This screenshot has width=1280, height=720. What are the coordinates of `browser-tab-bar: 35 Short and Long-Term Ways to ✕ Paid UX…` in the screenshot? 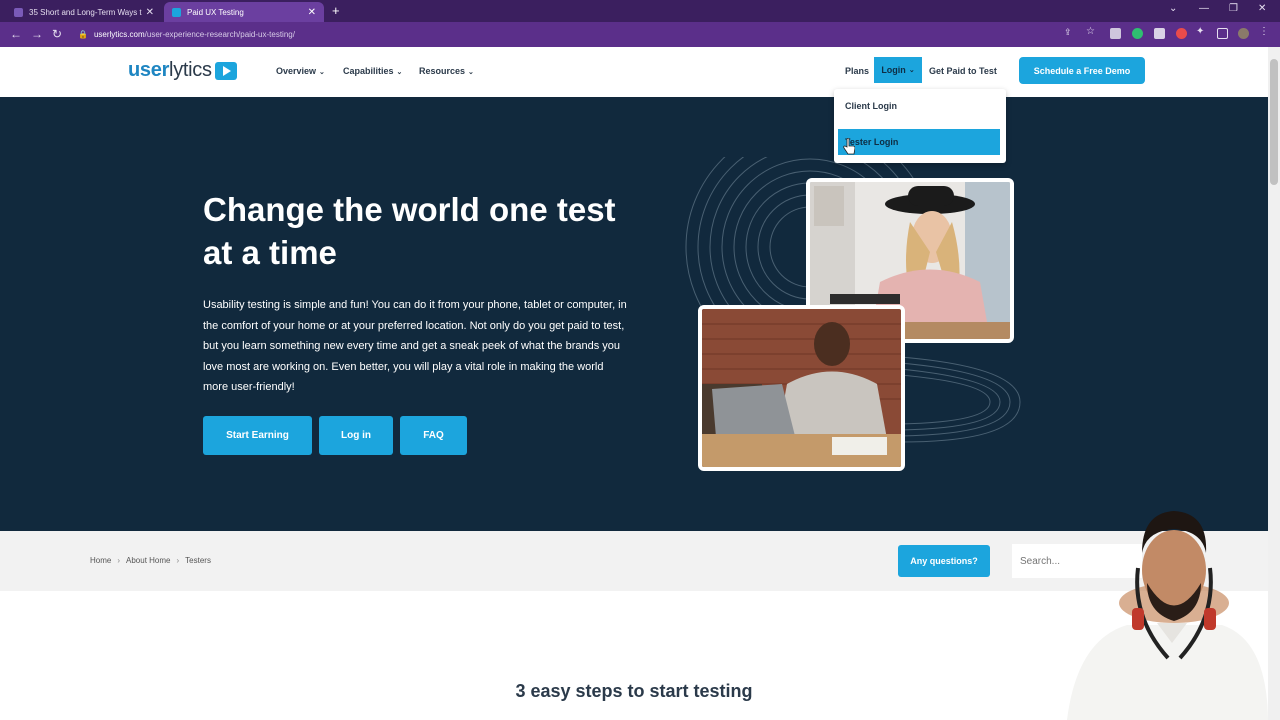 It's located at (640, 11).